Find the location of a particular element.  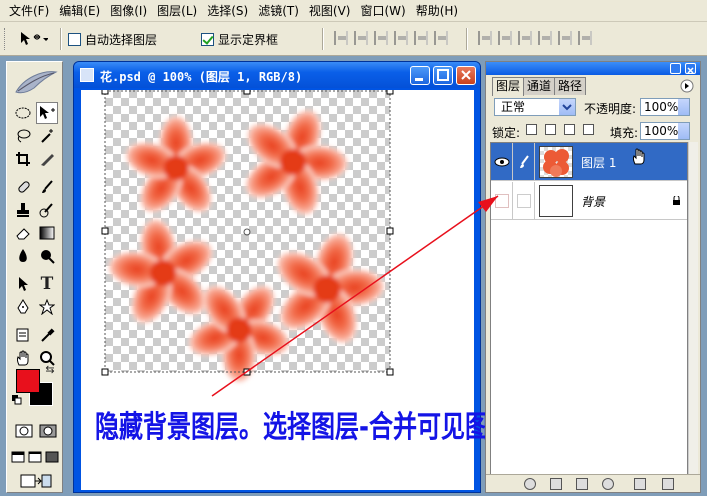

menu-layer: 图层(L) is located at coordinates (177, 11).